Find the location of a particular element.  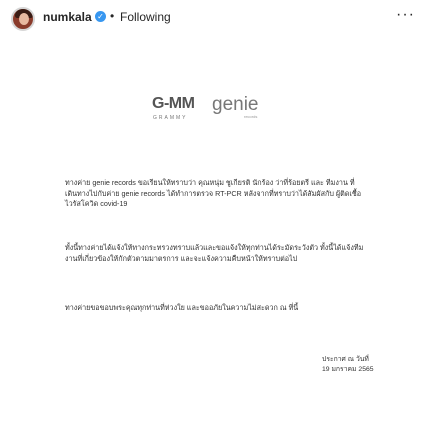

avatar-face is located at coordinates (24, 19).